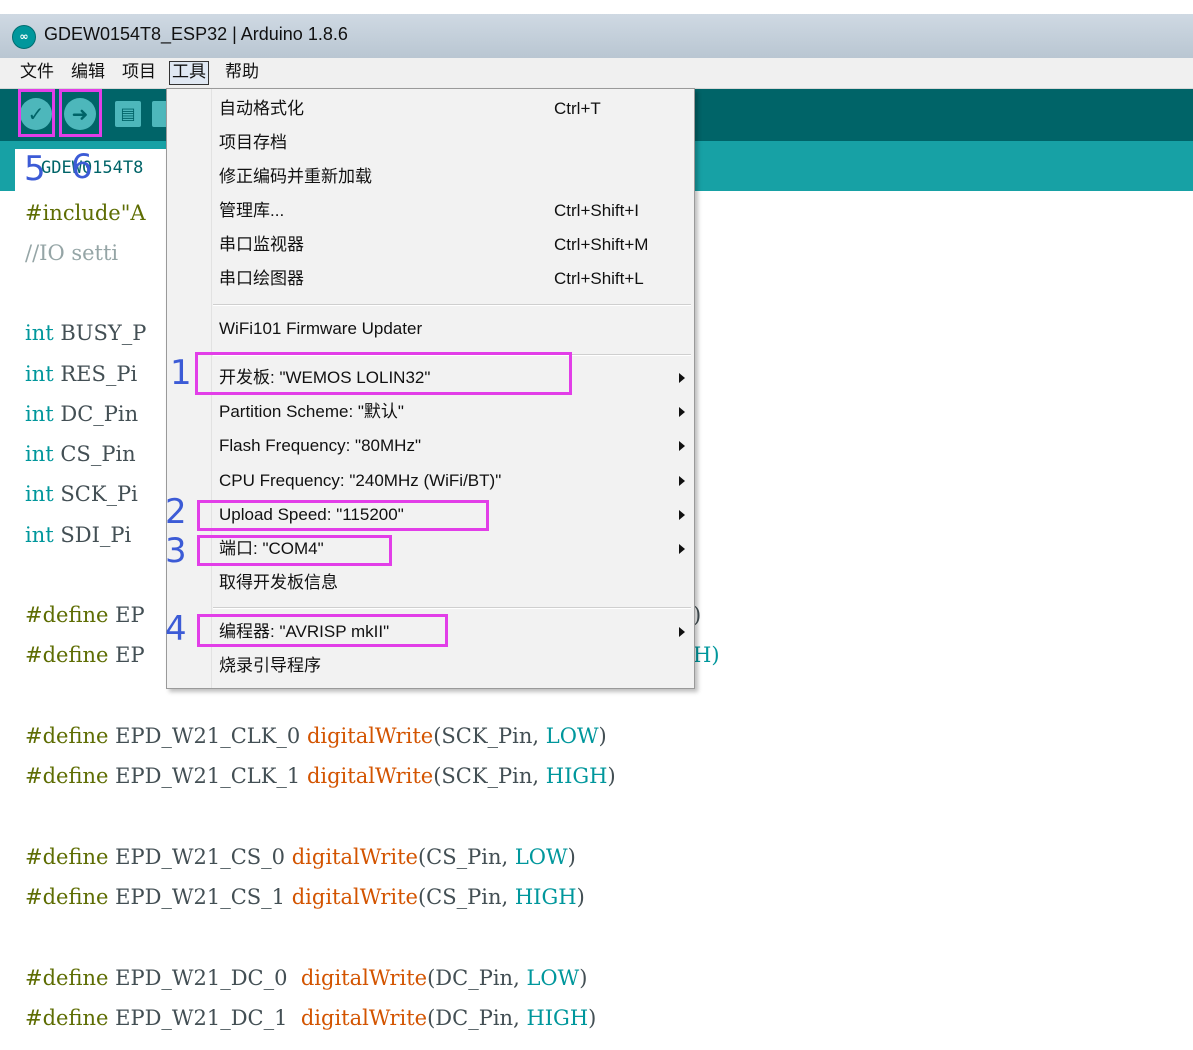 The width and height of the screenshot is (1193, 1050). I want to click on shortcut-label: Ctrl+Shift+M, so click(601, 244).